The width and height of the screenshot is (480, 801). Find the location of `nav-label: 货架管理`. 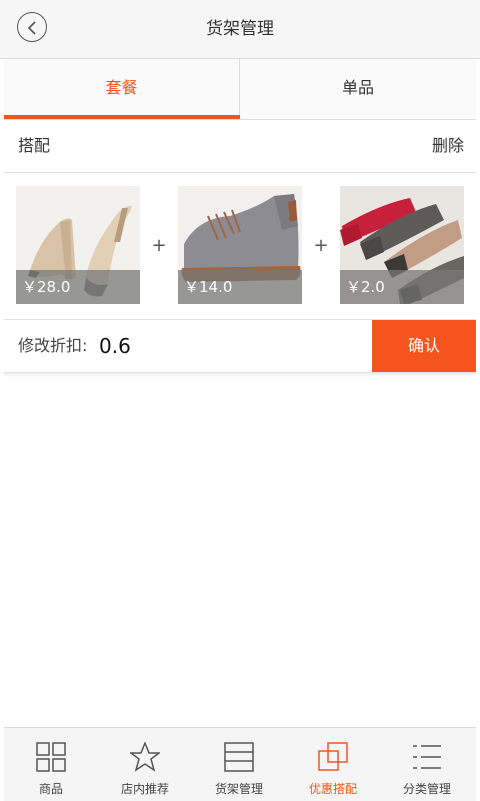

nav-label: 货架管理 is located at coordinates (238, 789).